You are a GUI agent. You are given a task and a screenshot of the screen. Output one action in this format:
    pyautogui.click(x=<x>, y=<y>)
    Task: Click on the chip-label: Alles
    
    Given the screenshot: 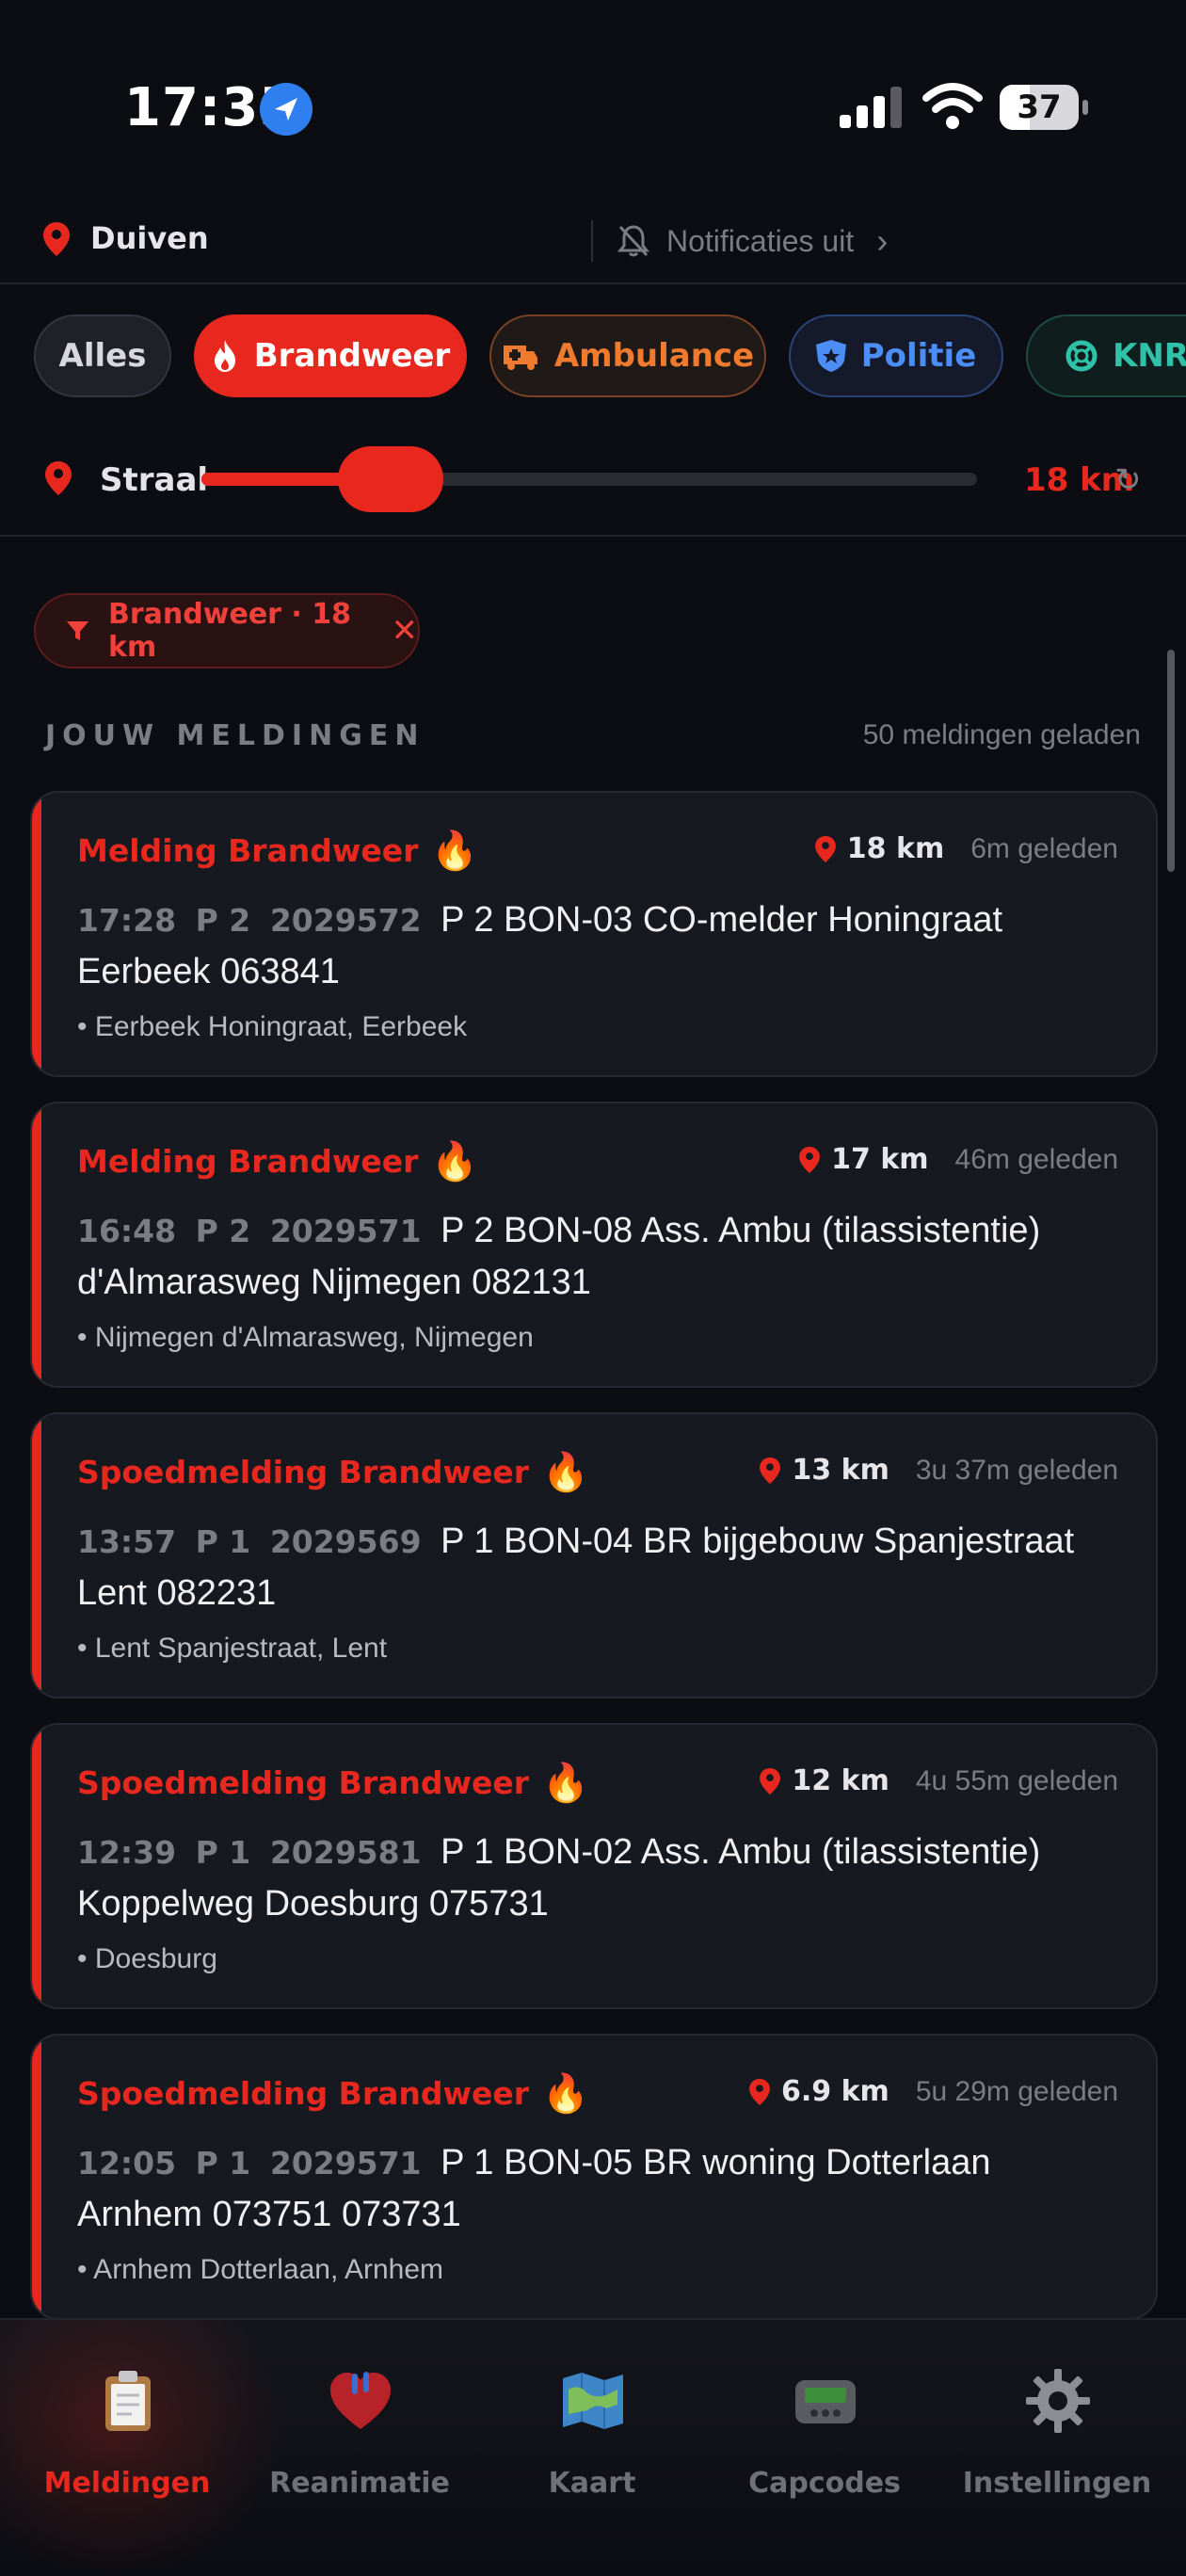 What is the action you would take?
    pyautogui.click(x=102, y=356)
    